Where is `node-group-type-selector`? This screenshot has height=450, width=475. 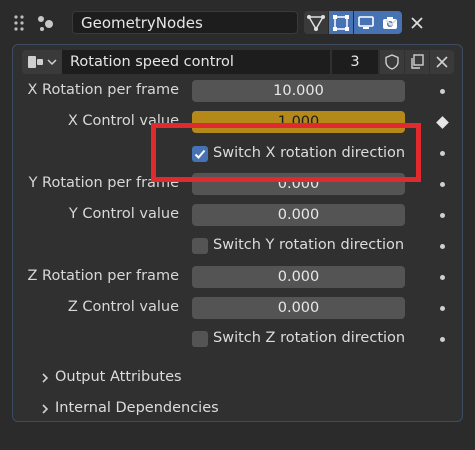 node-group-type-selector is located at coordinates (42, 62).